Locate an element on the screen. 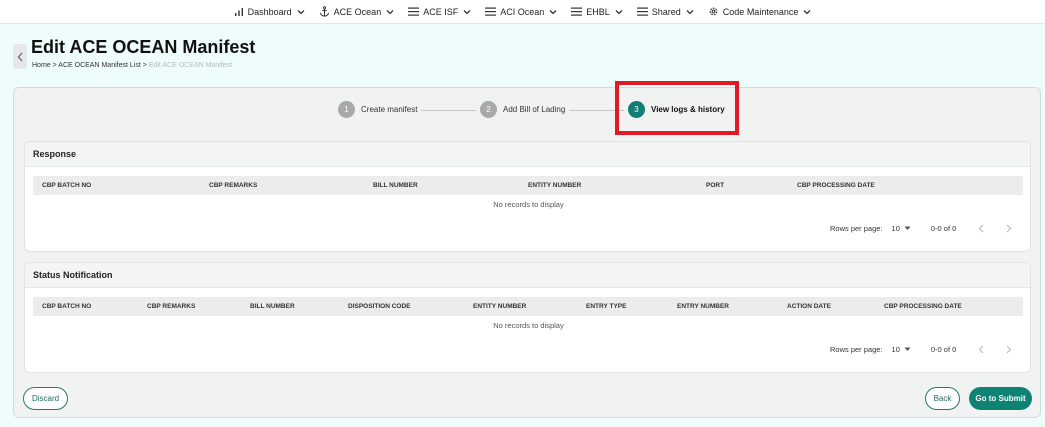 Image resolution: width=1045 pixels, height=427 pixels. column-header: ENTRY NUMBER is located at coordinates (703, 306).